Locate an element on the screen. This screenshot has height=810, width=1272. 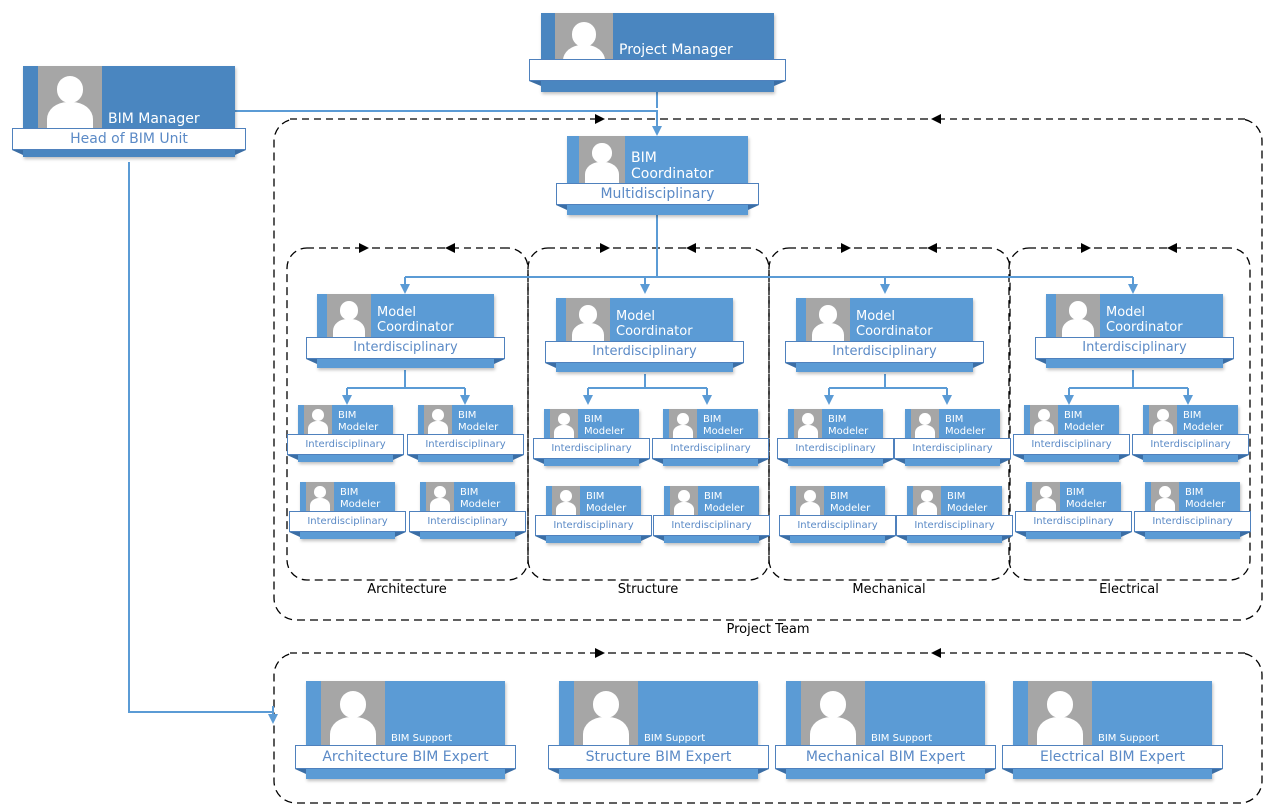
card-subtitle: Electrical BIM Expert is located at coordinates (1112, 757).